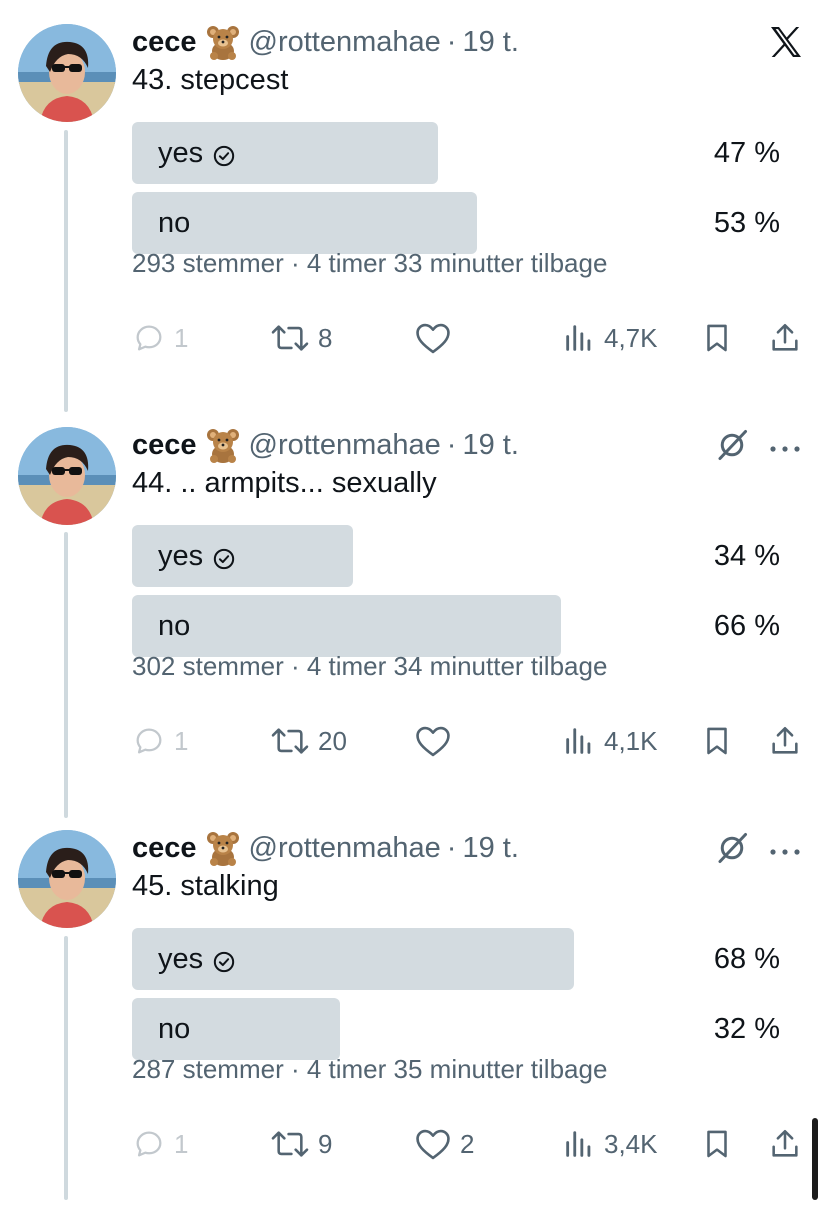  I want to click on views-button: 3,4K, so click(610, 1144).